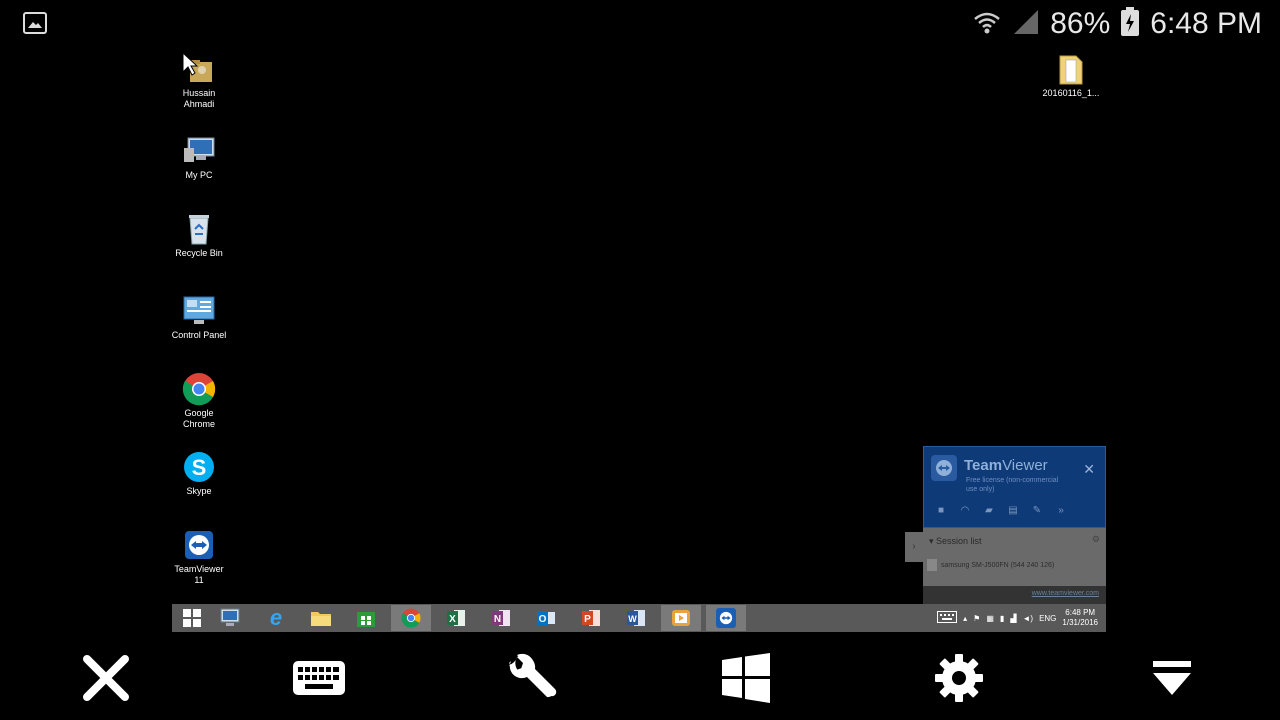 The height and width of the screenshot is (720, 1280). Describe the element at coordinates (199, 545) in the screenshot. I see `teamviewer-icon` at that location.